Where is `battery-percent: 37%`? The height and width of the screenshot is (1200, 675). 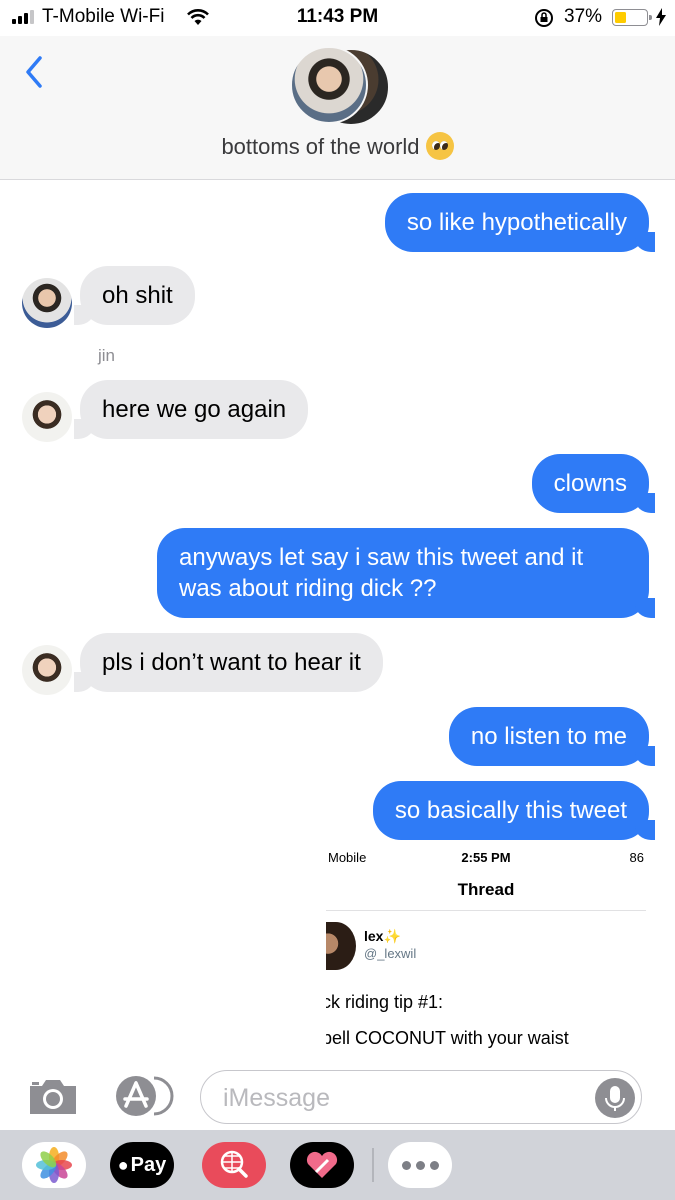 battery-percent: 37% is located at coordinates (583, 16).